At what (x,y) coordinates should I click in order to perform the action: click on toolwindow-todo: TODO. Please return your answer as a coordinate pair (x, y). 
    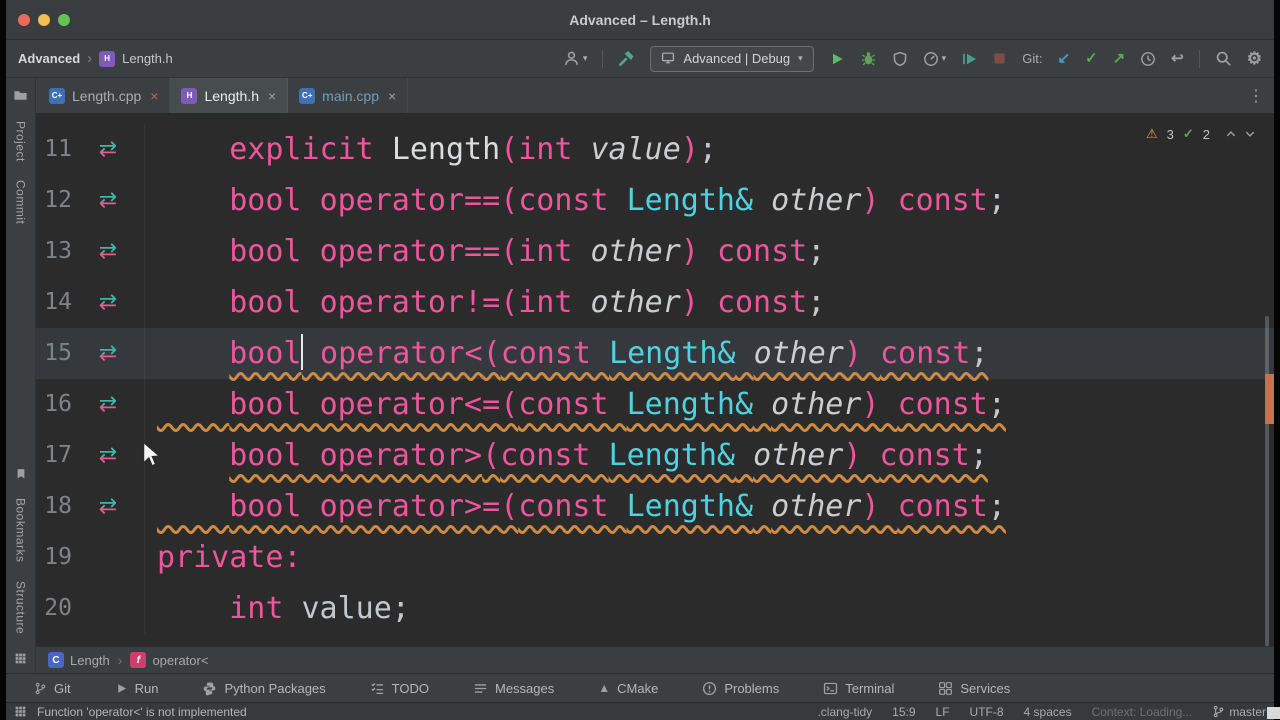
    Looking at the image, I should click on (399, 688).